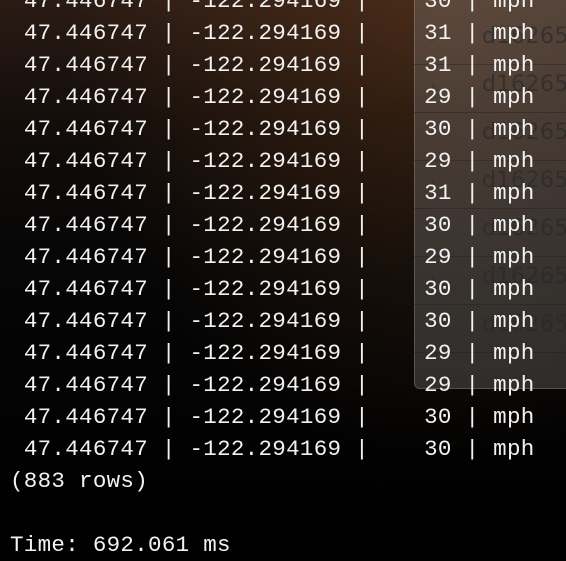  Describe the element at coordinates (120, 545) in the screenshot. I see `query-time: Time: 692.061 ms` at that location.